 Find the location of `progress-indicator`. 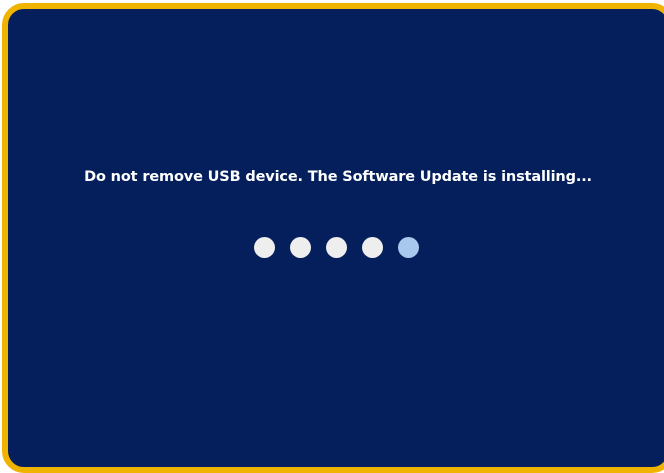

progress-indicator is located at coordinates (336, 247).